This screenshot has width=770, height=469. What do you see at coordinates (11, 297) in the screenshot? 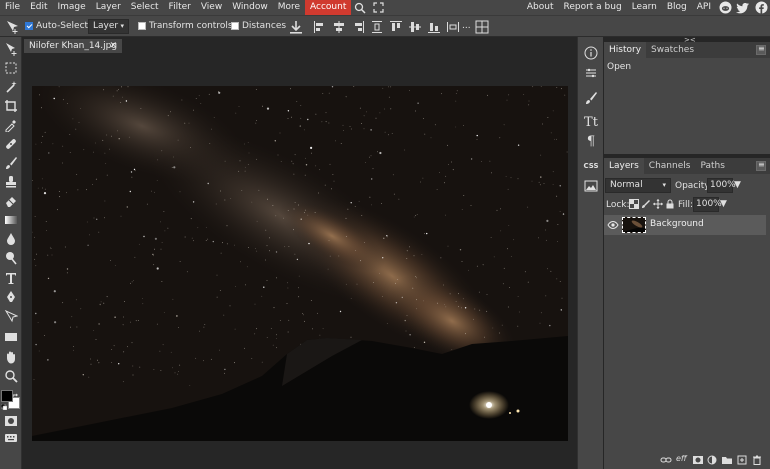
I see `pen-tool-icon` at bounding box center [11, 297].